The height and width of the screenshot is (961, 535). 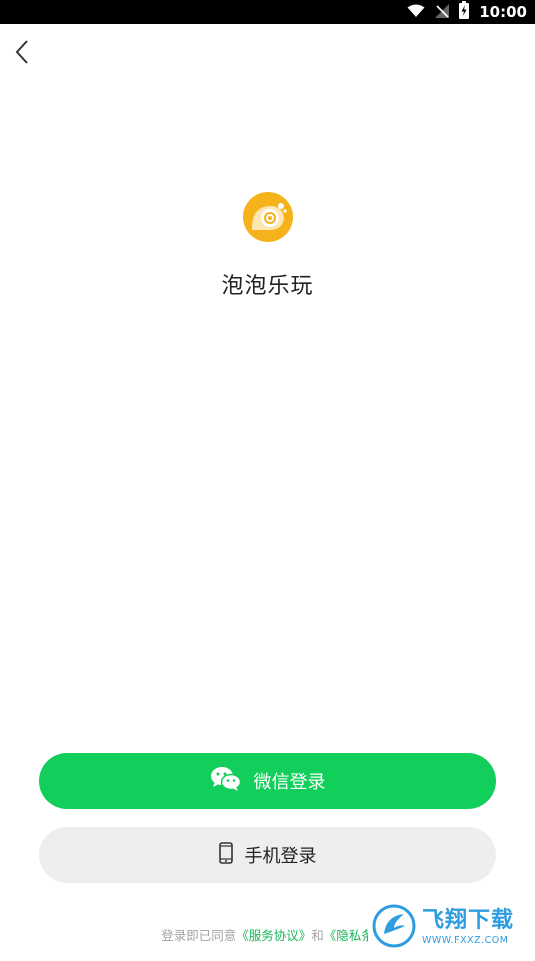 What do you see at coordinates (349, 935) in the screenshot?
I see `privacy-policy-link: 《隐私条` at bounding box center [349, 935].